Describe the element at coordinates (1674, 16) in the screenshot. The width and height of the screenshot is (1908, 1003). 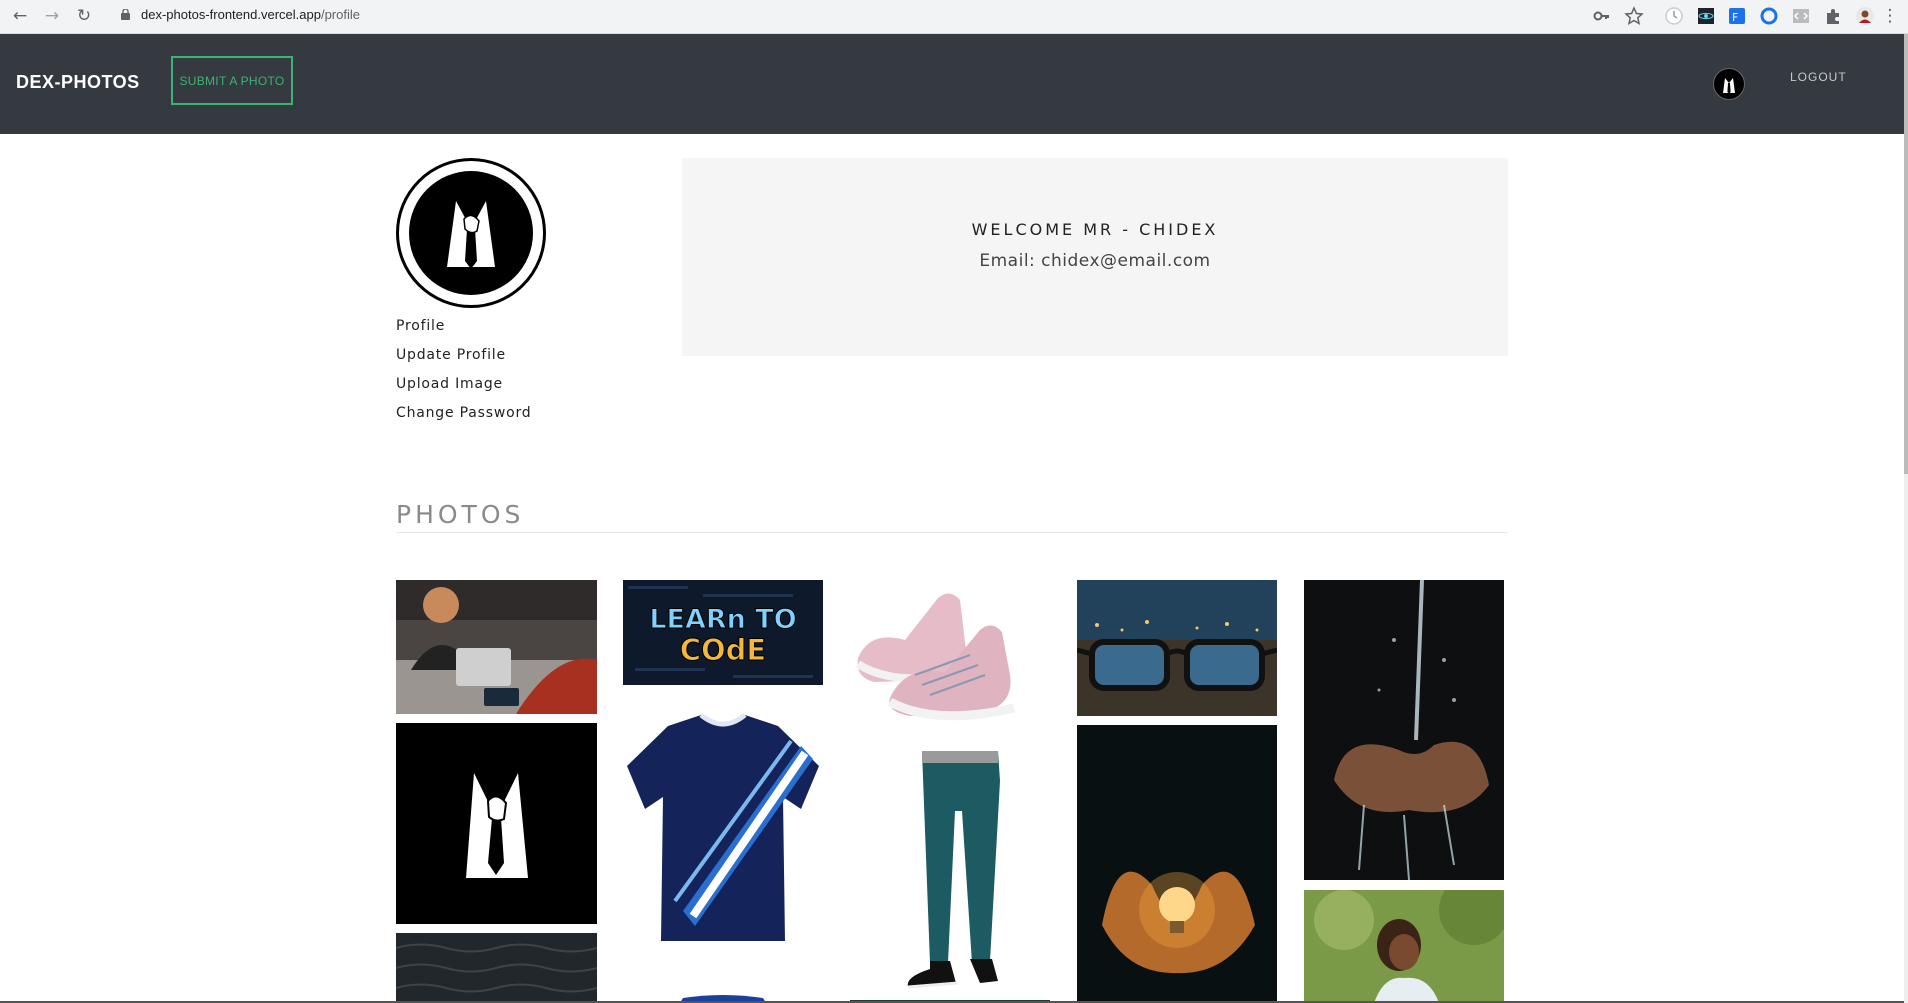
I see `extension-clock-icon` at that location.